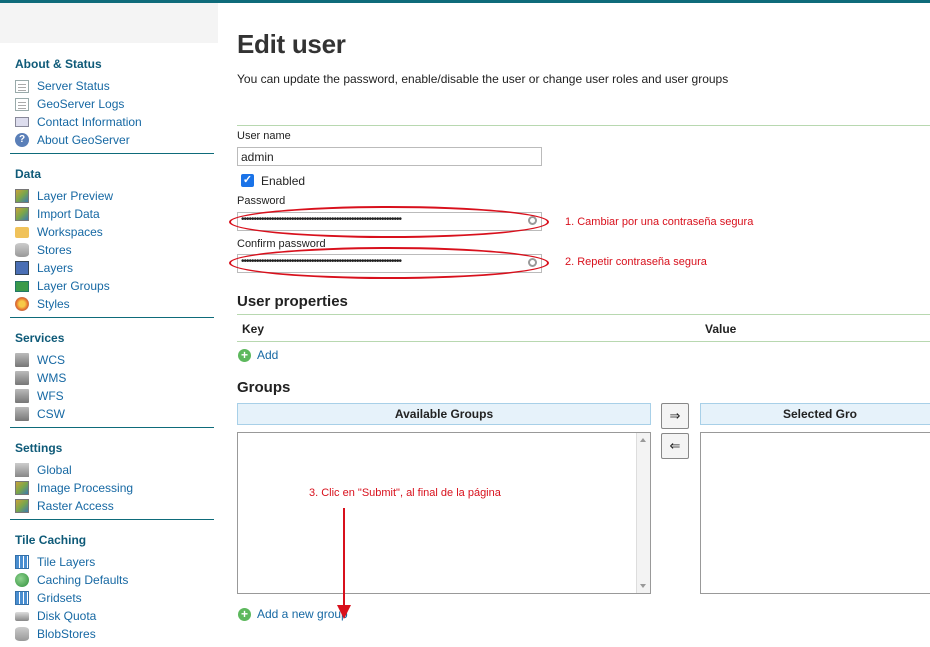 This screenshot has width=930, height=647. I want to click on sidebar-item-label: GeoServer Logs, so click(81, 104).